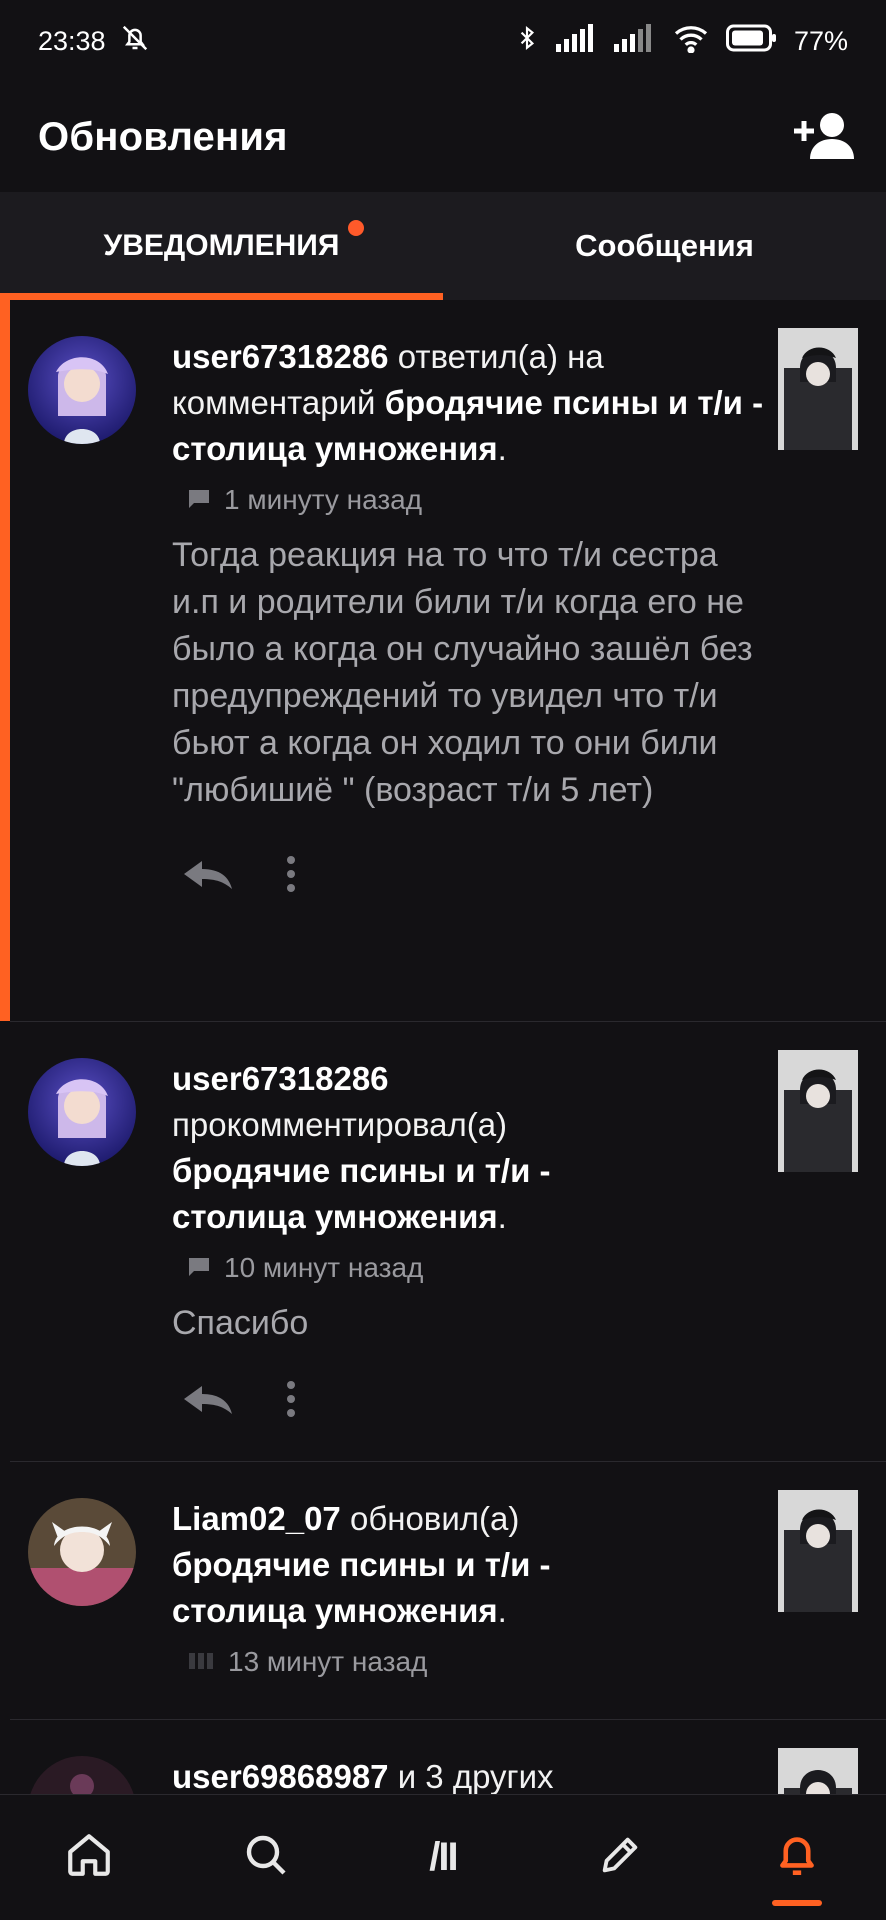 This screenshot has width=886, height=1920. What do you see at coordinates (523, 500) in the screenshot?
I see `notification-meta: 1 минуту назад` at bounding box center [523, 500].